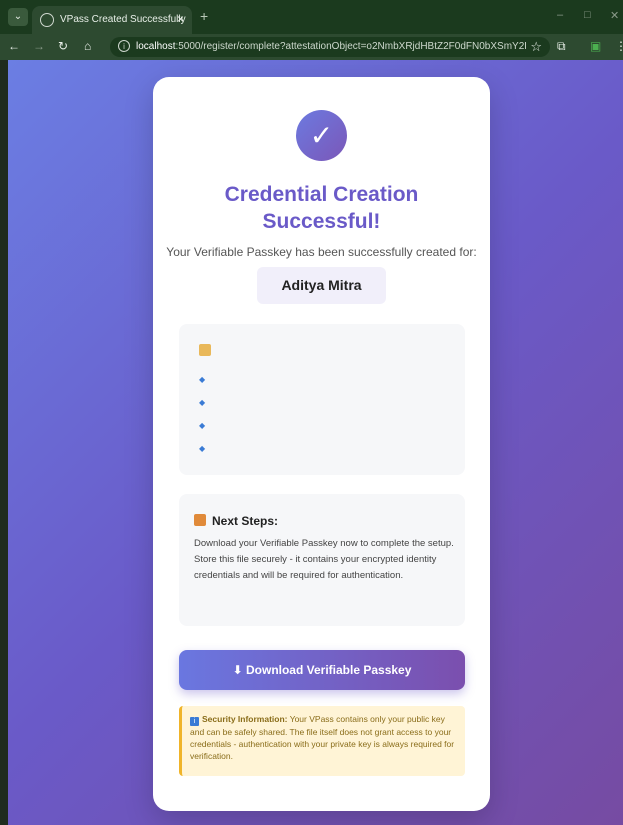 The width and height of the screenshot is (623, 825). What do you see at coordinates (180, 19) in the screenshot?
I see `tab-close-icon: ×` at bounding box center [180, 19].